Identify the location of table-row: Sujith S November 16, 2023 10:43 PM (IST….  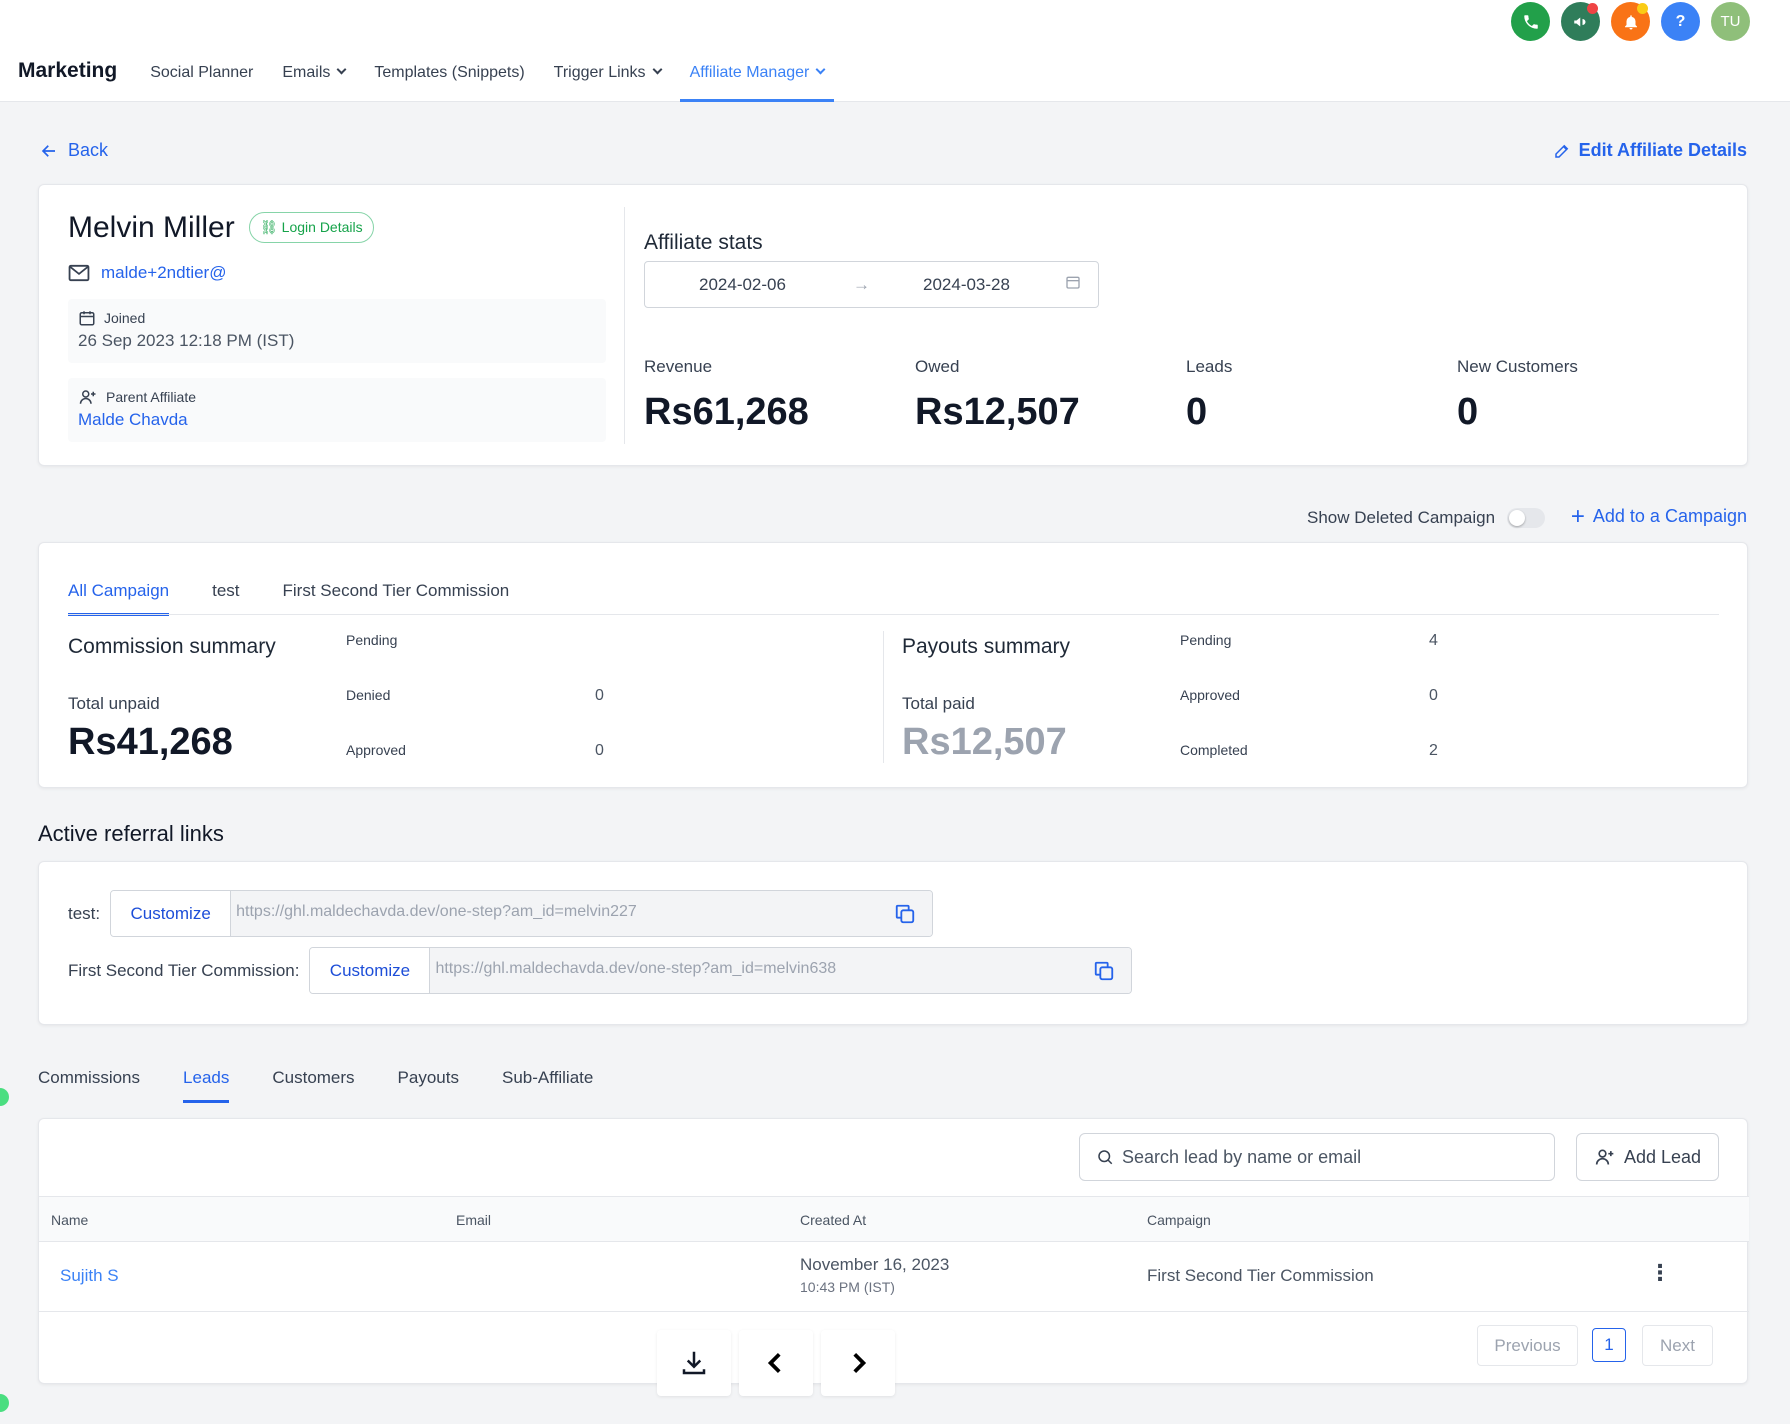
(894, 1277).